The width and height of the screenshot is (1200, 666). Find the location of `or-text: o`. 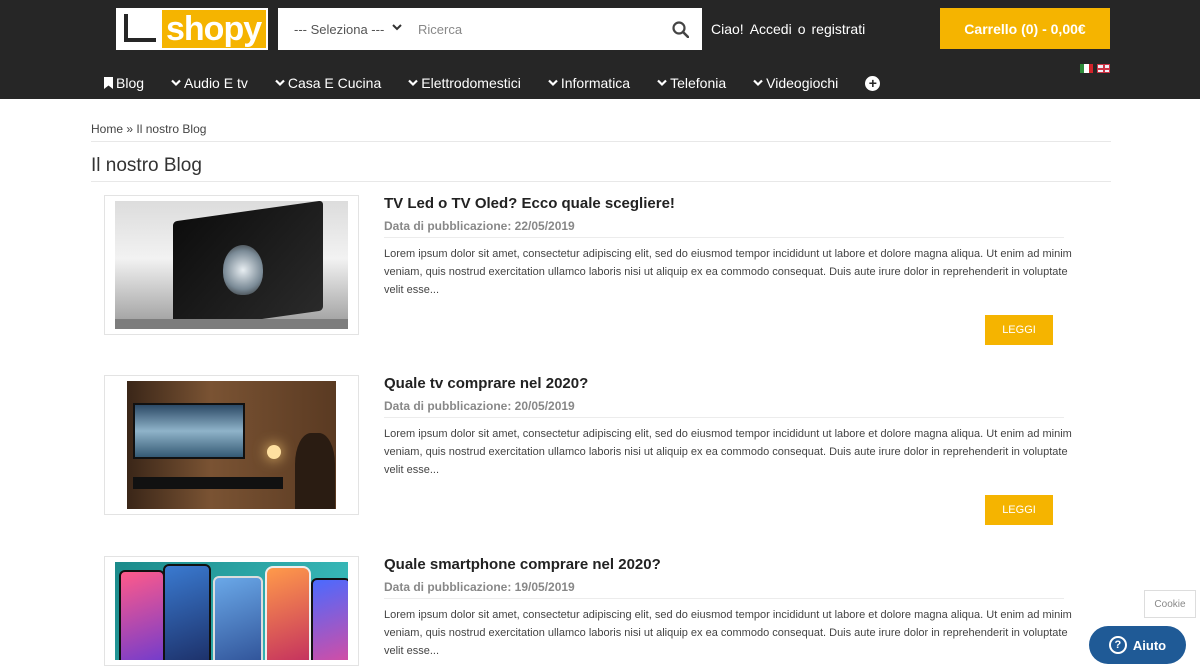

or-text: o is located at coordinates (801, 29).